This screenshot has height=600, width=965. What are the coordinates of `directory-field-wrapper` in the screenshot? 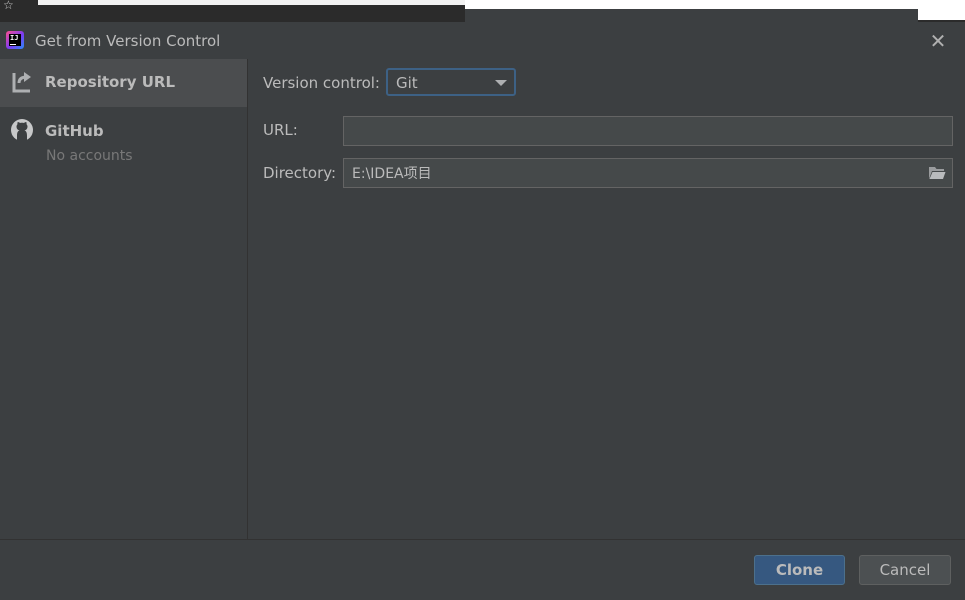 It's located at (648, 173).